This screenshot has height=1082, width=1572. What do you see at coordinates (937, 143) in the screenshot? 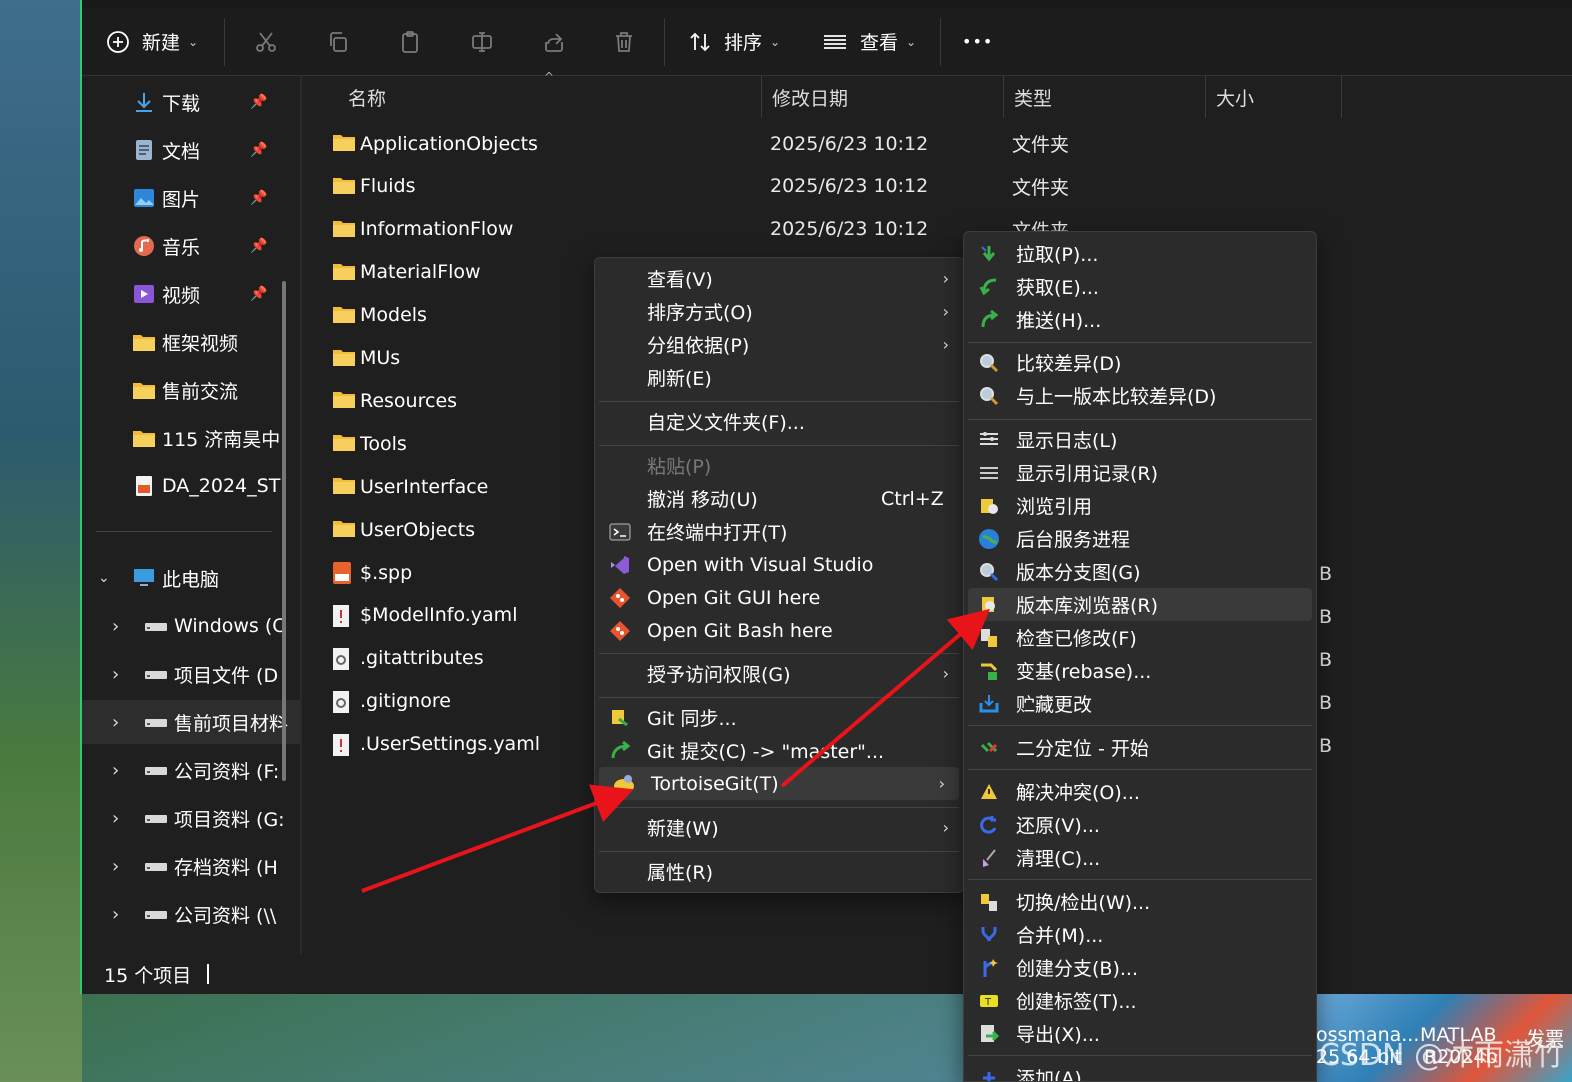
I see `file-row: ApplicationObjects 2025/6/23 10:12 文件夹` at bounding box center [937, 143].